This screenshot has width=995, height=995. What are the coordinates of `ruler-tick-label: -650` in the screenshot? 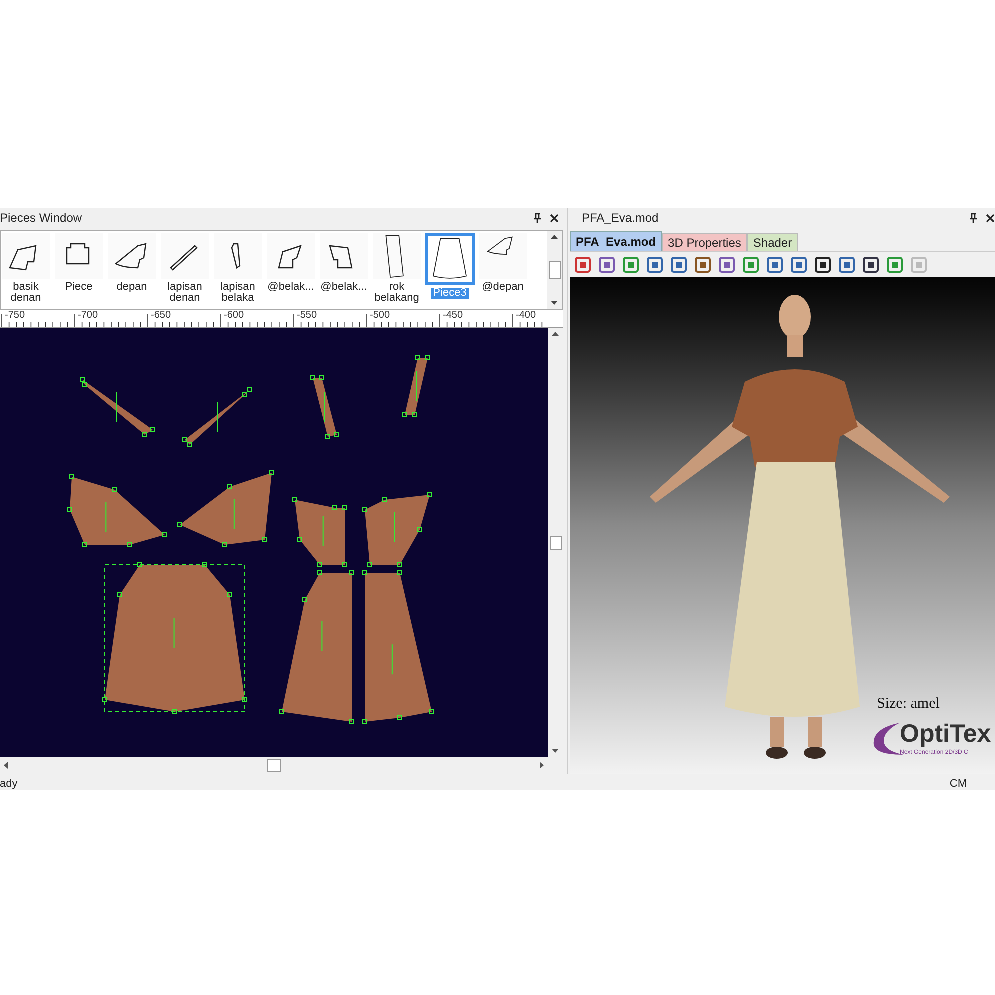 It's located at (161, 316).